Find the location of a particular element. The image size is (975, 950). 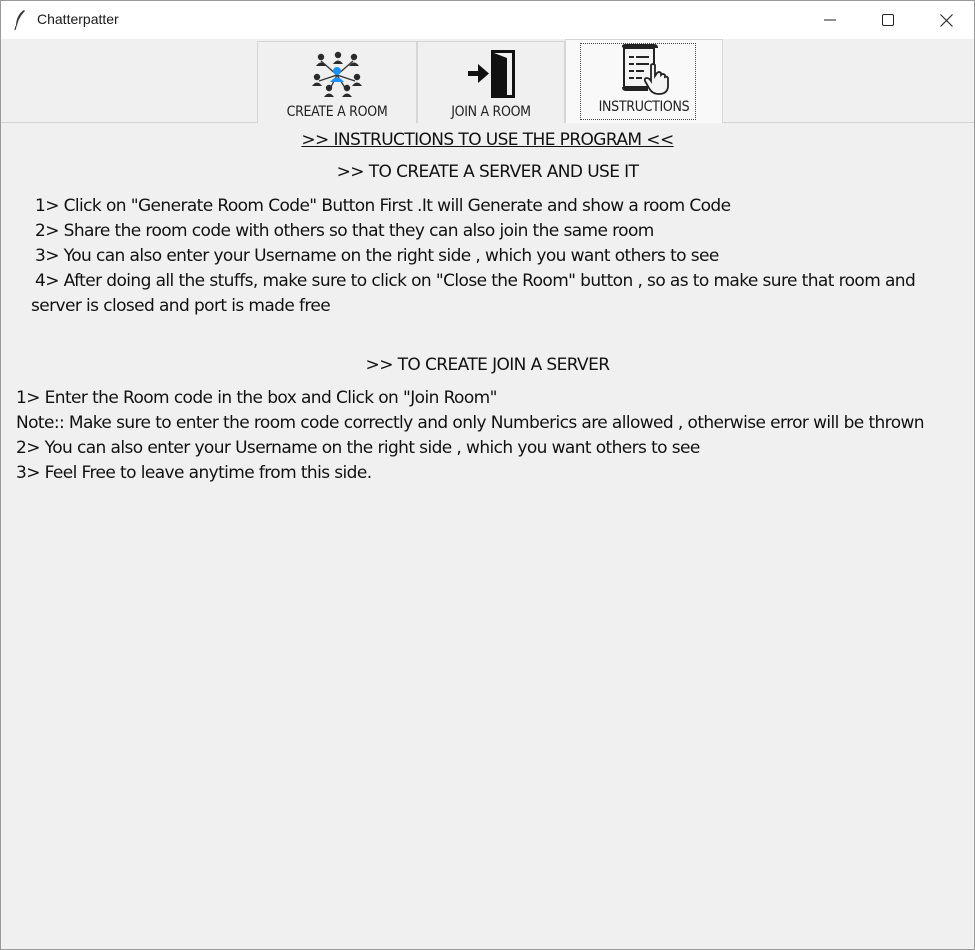

tab-join-room: JOIN A ROOM is located at coordinates (491, 82).